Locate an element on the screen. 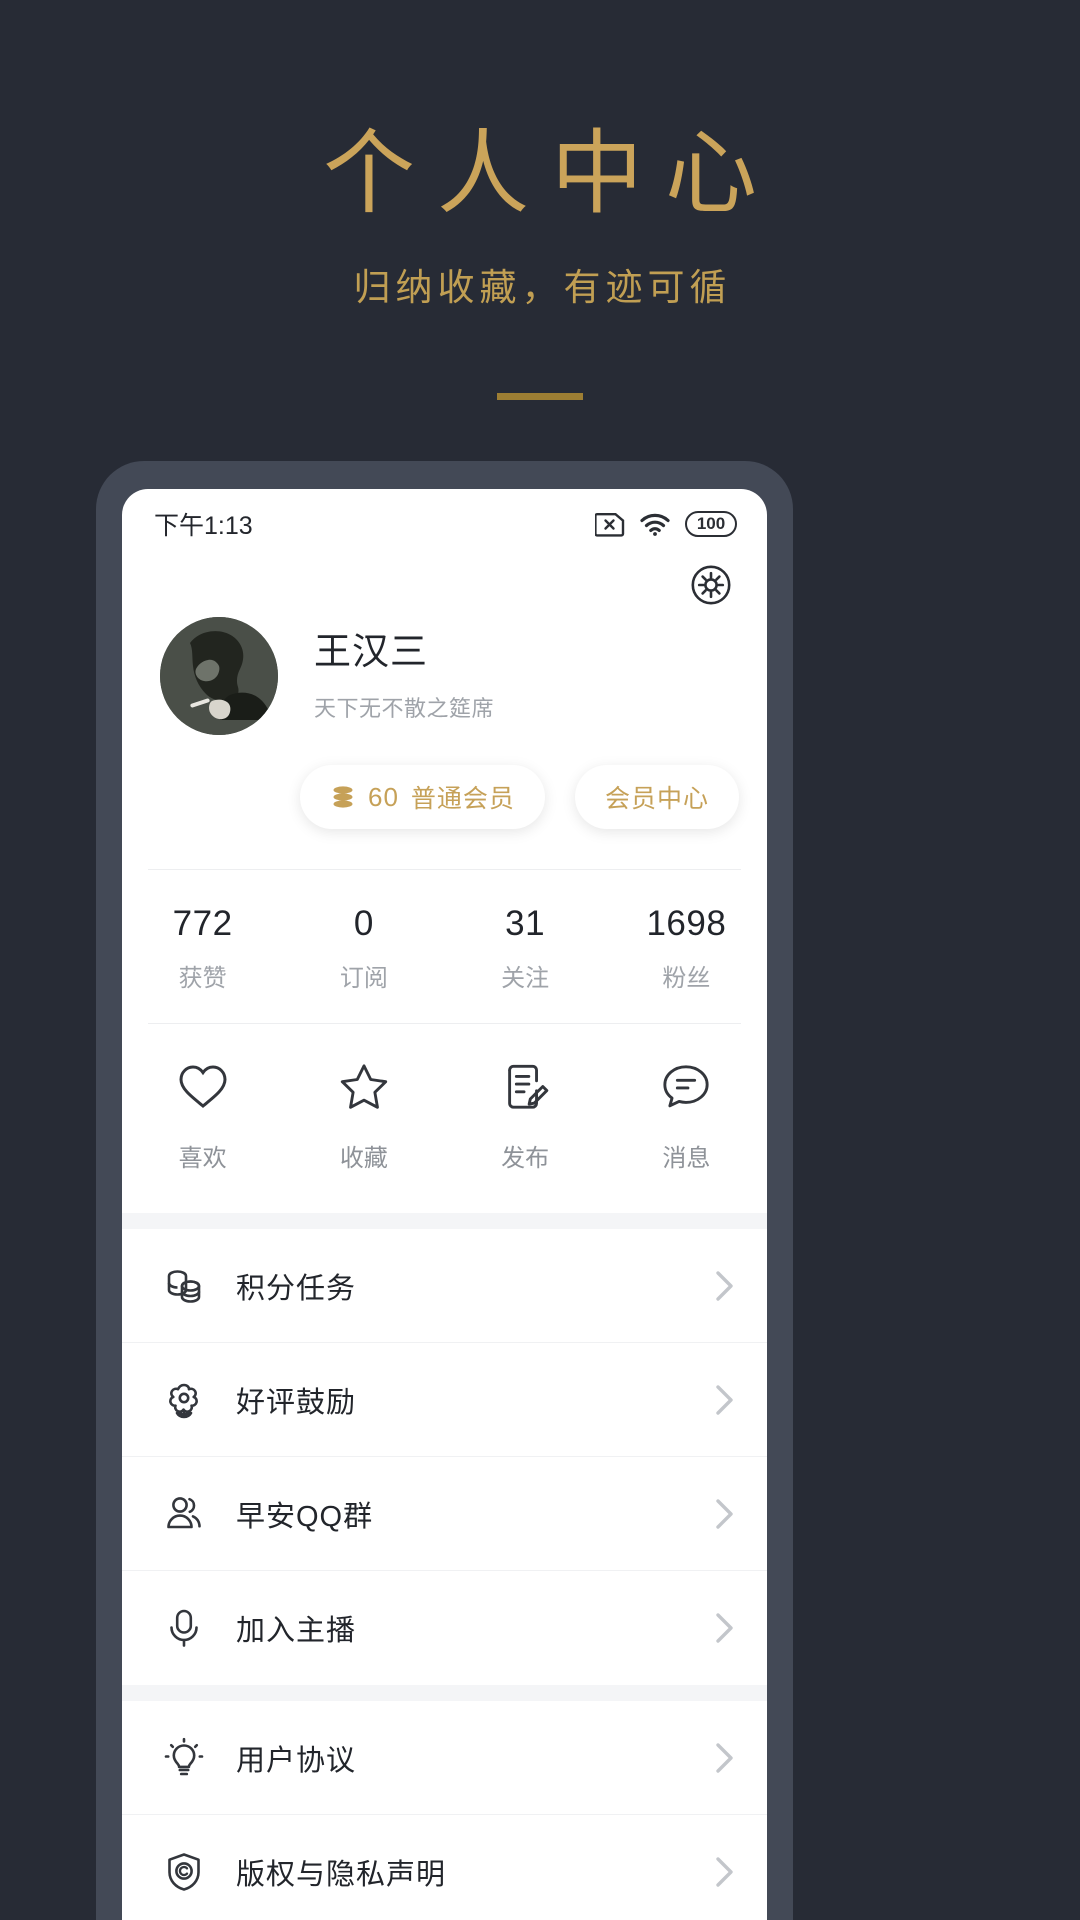  membership-badges: 60 普通会员 会员中心 is located at coordinates (444, 782).